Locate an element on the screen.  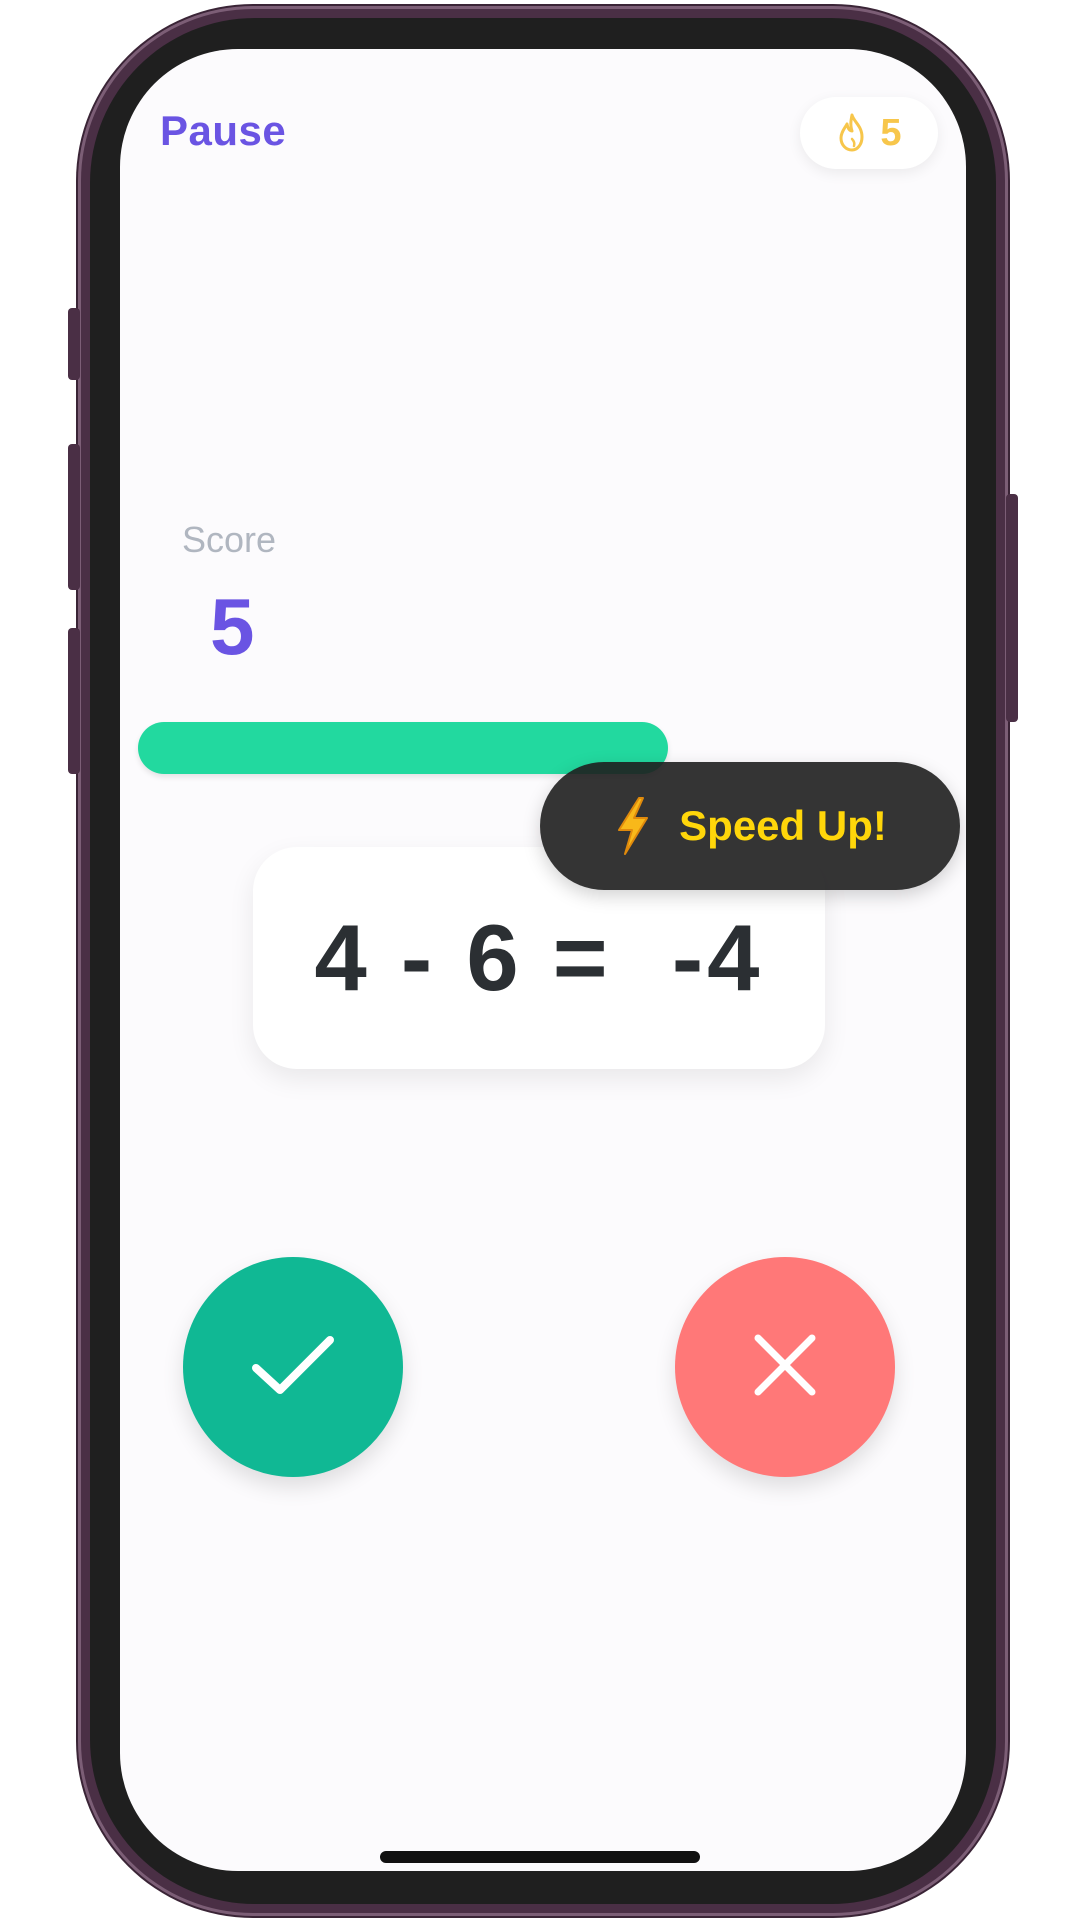
correct-button is located at coordinates (293, 1367).